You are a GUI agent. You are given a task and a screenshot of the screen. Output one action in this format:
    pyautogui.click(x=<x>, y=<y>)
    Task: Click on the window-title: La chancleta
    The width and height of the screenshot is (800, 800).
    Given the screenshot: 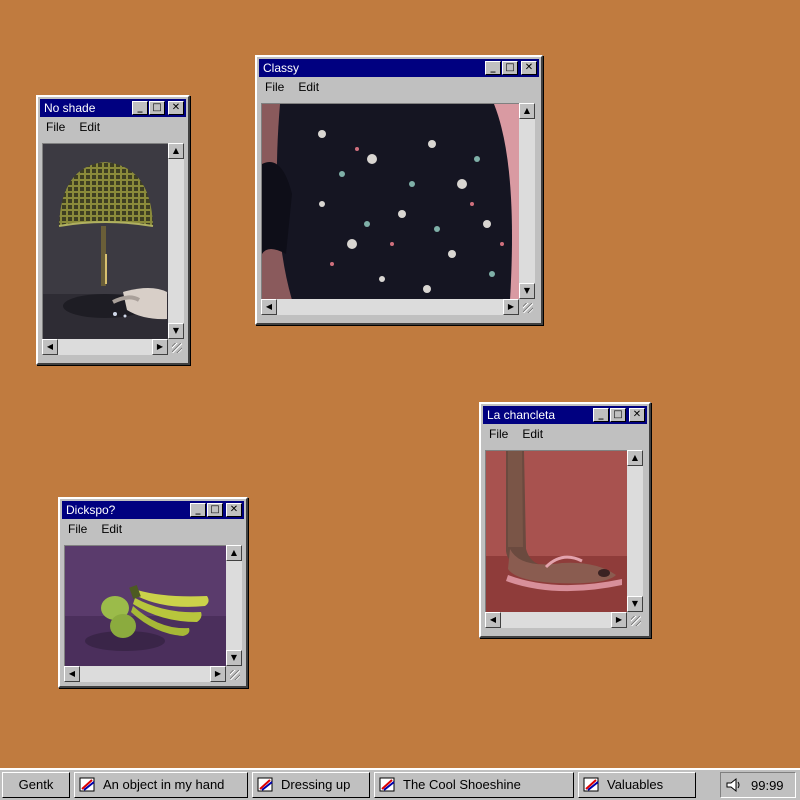 What is the action you would take?
    pyautogui.click(x=521, y=415)
    